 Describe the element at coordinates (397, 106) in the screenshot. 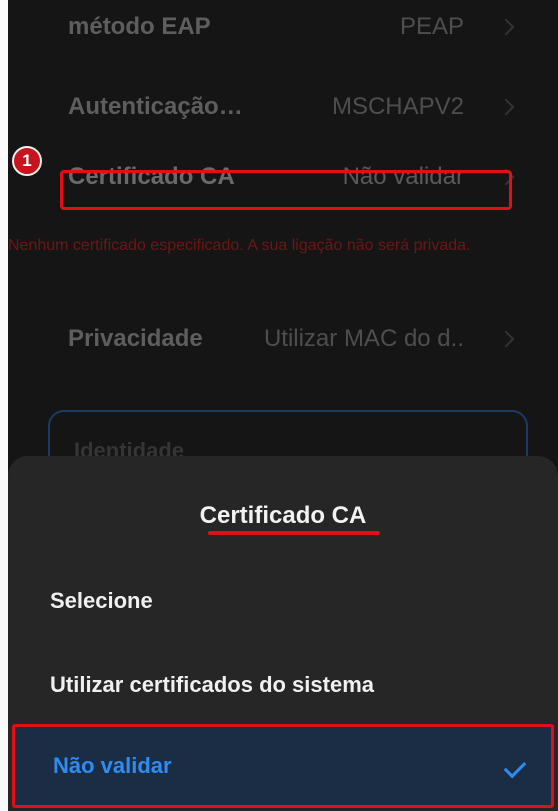

I see `authentication-value: MSCHAPV2` at that location.